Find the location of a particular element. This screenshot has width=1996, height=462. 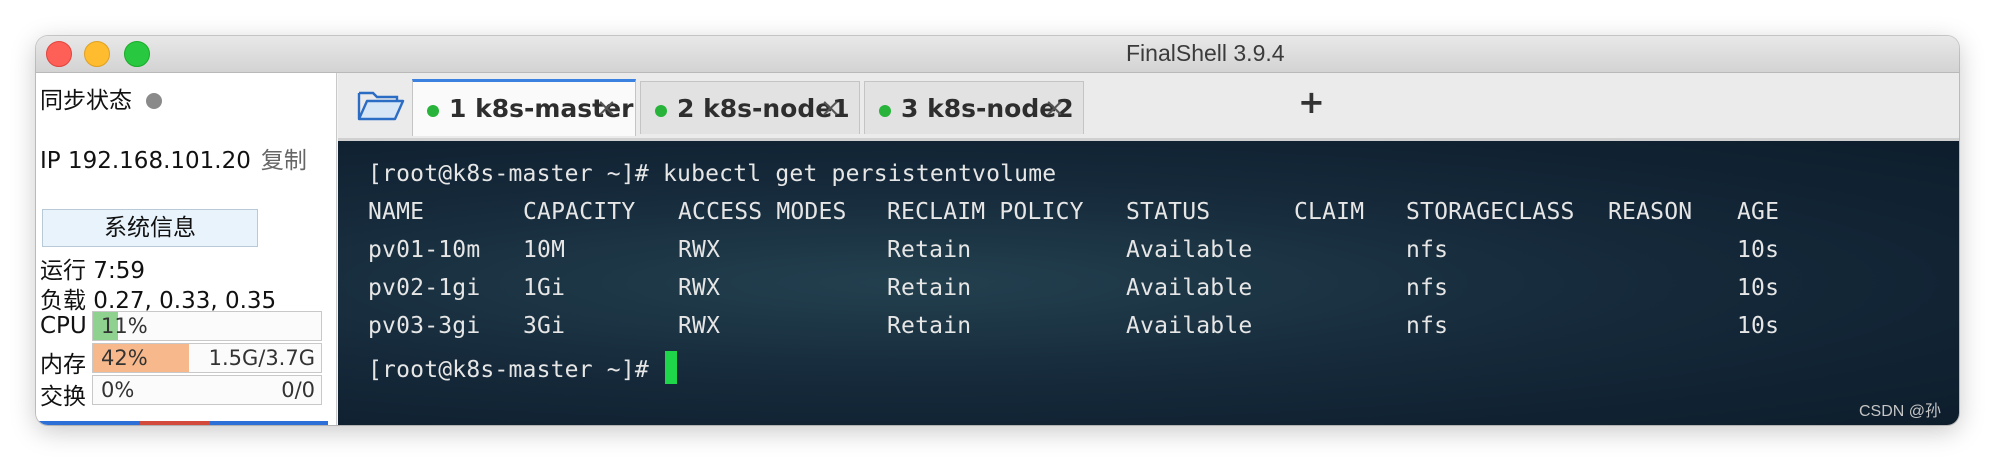

load-average-text: 负载 0.27, 0.33, 0.35 is located at coordinates (158, 301).